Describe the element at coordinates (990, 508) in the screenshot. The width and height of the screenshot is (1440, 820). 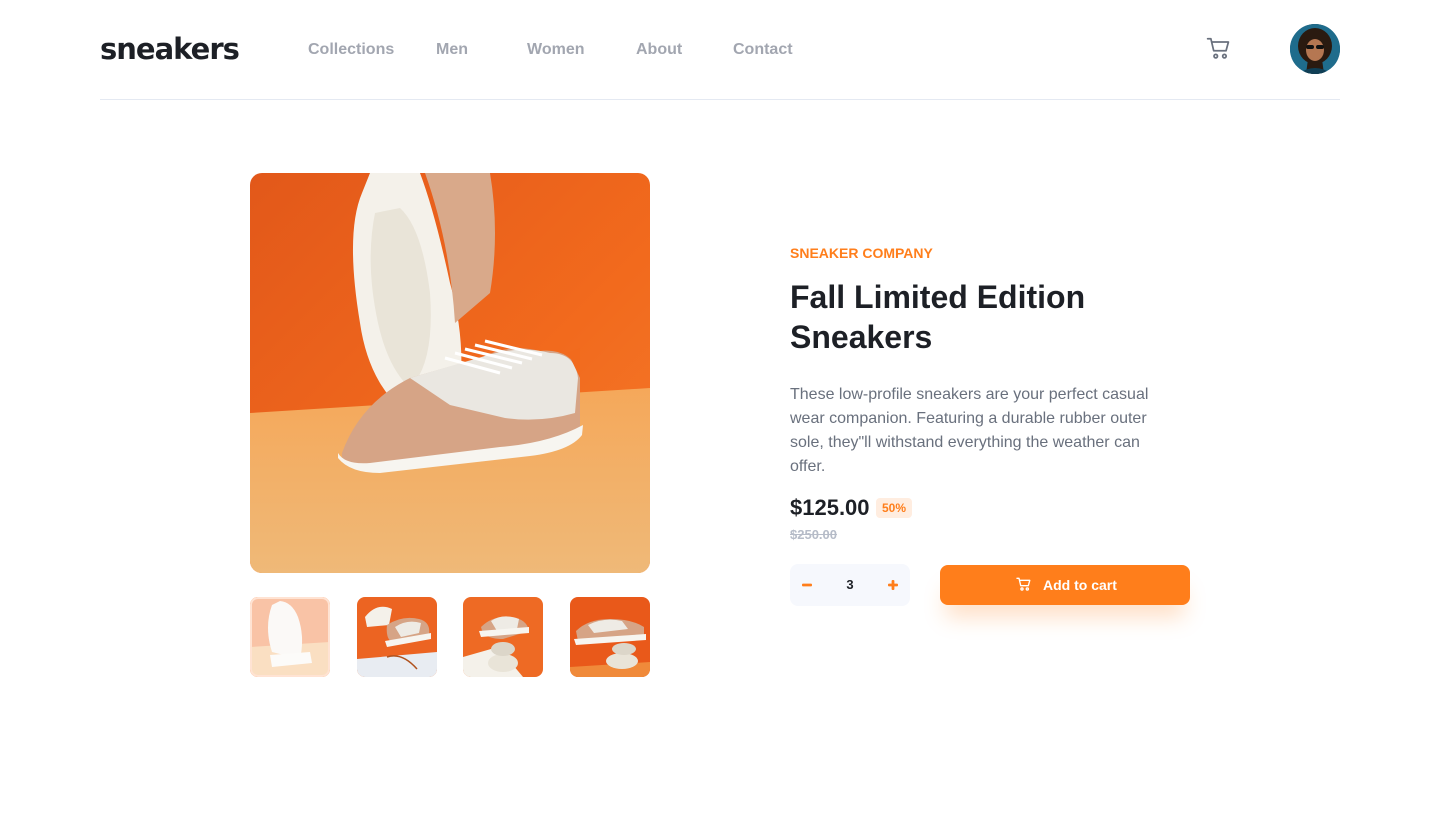
I see `price-row: $125.00 50%` at that location.